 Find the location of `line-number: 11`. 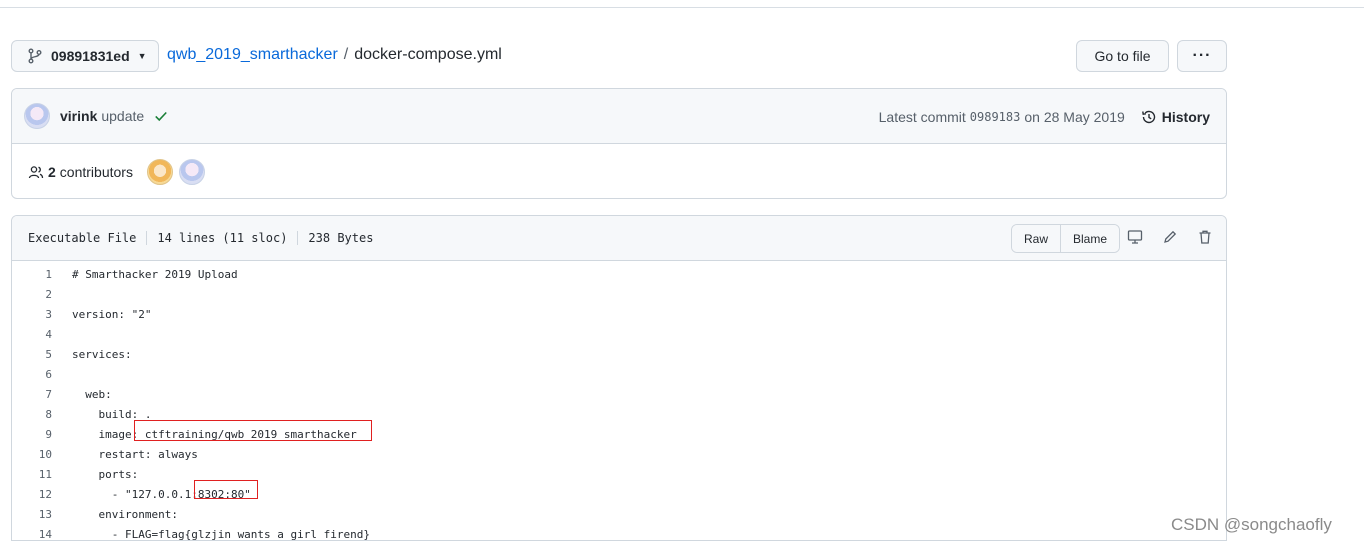

line-number: 11 is located at coordinates (32, 474).